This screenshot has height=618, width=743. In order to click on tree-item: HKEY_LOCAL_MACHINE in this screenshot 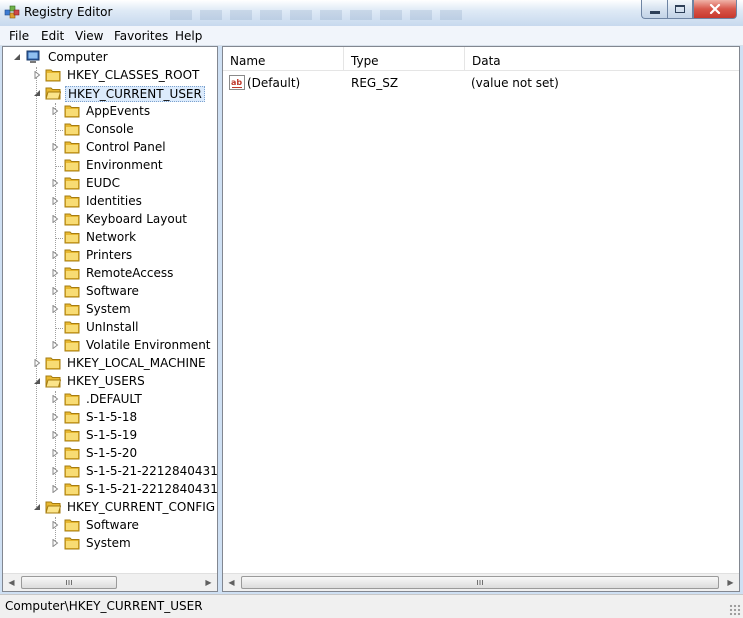, I will do `click(110, 364)`.